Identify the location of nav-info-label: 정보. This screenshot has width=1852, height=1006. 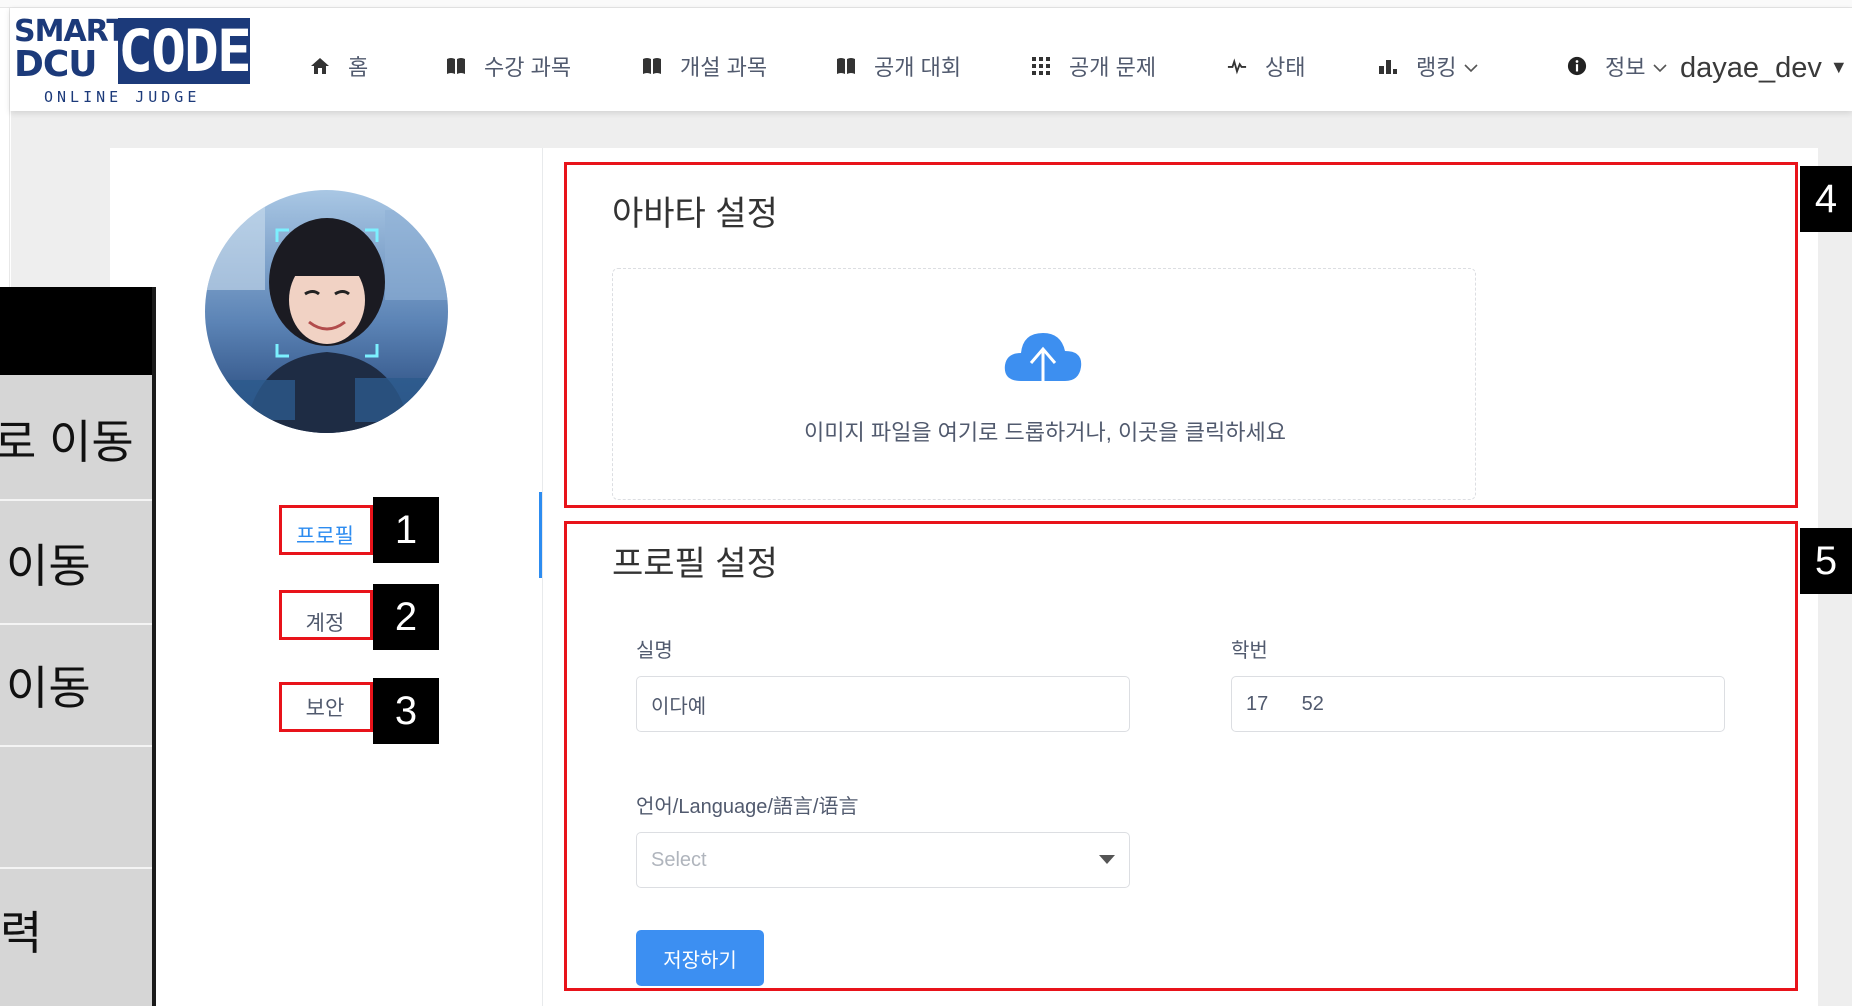
(1625, 67).